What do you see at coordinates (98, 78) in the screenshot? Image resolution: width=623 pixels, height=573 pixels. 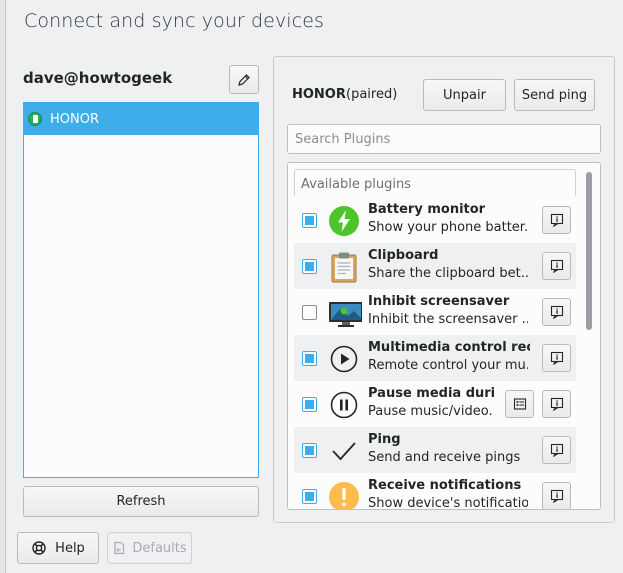 I see `account-name: dave@howtogeek` at bounding box center [98, 78].